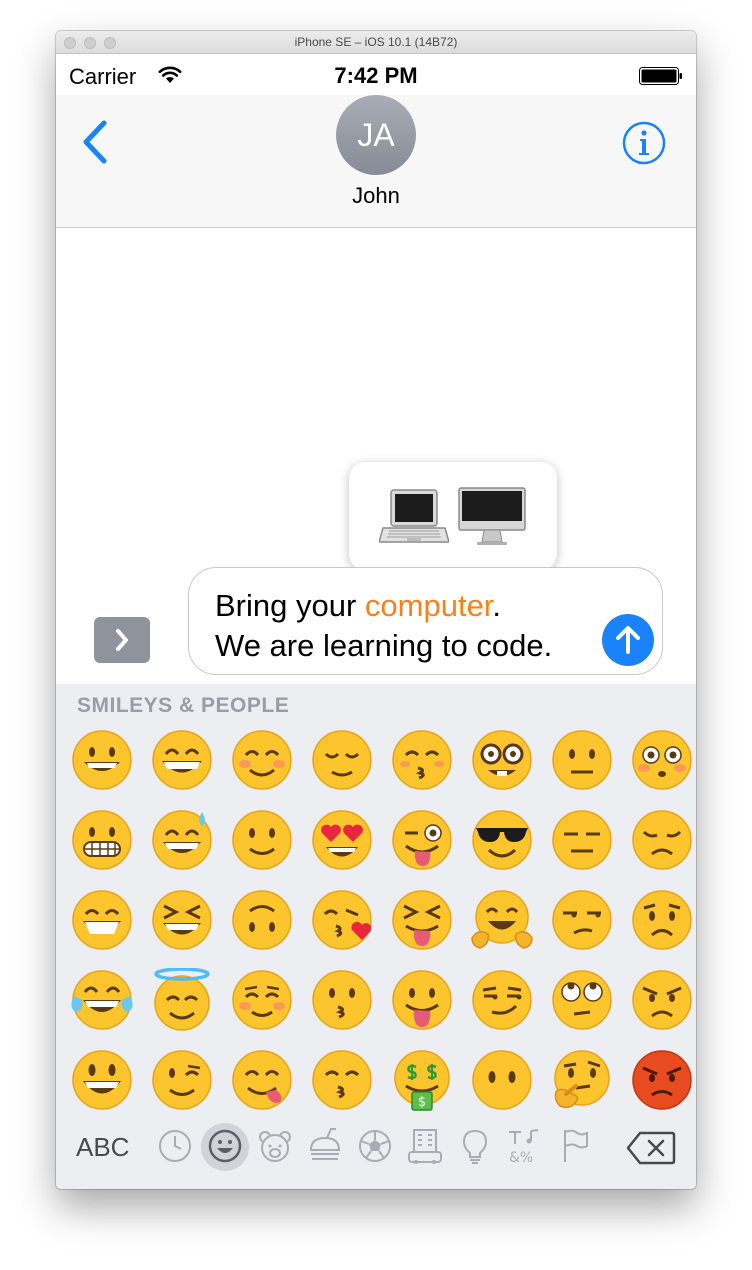 This screenshot has height=1270, width=752. Describe the element at coordinates (262, 840) in the screenshot. I see `slight-smile-emoji-icon` at that location.